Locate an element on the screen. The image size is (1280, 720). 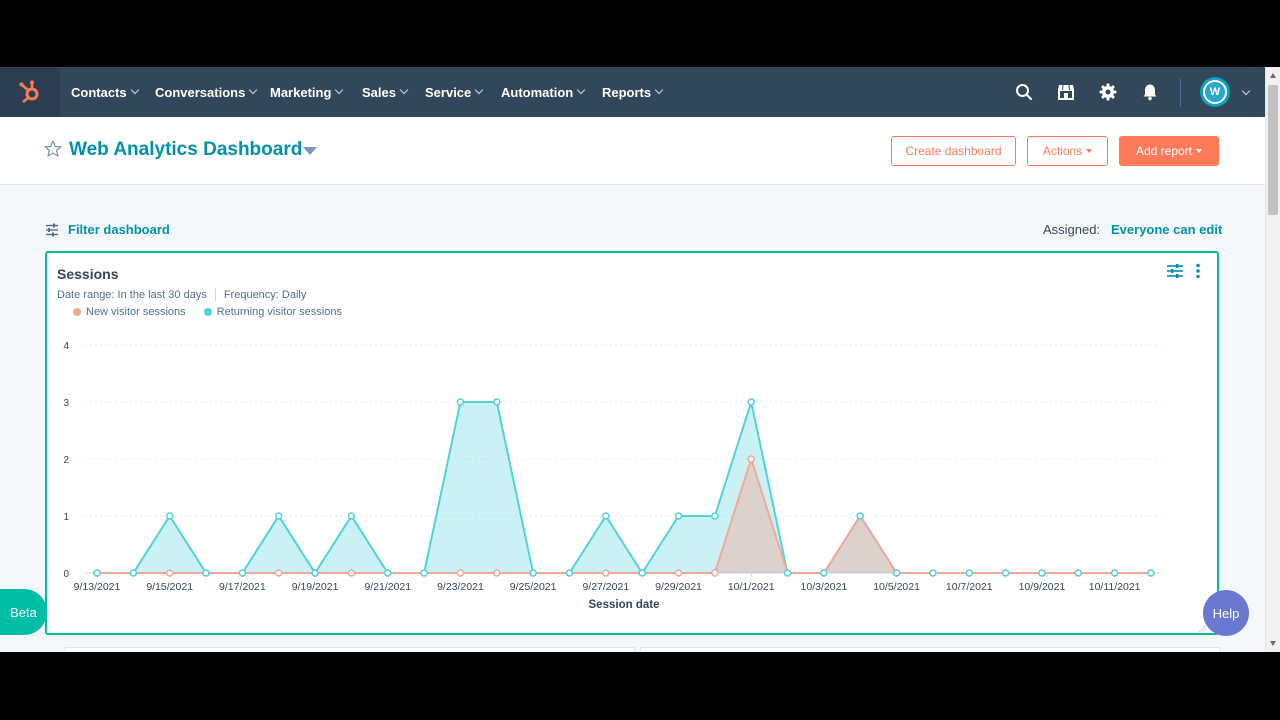
nav-service: Service is located at coordinates (454, 92).